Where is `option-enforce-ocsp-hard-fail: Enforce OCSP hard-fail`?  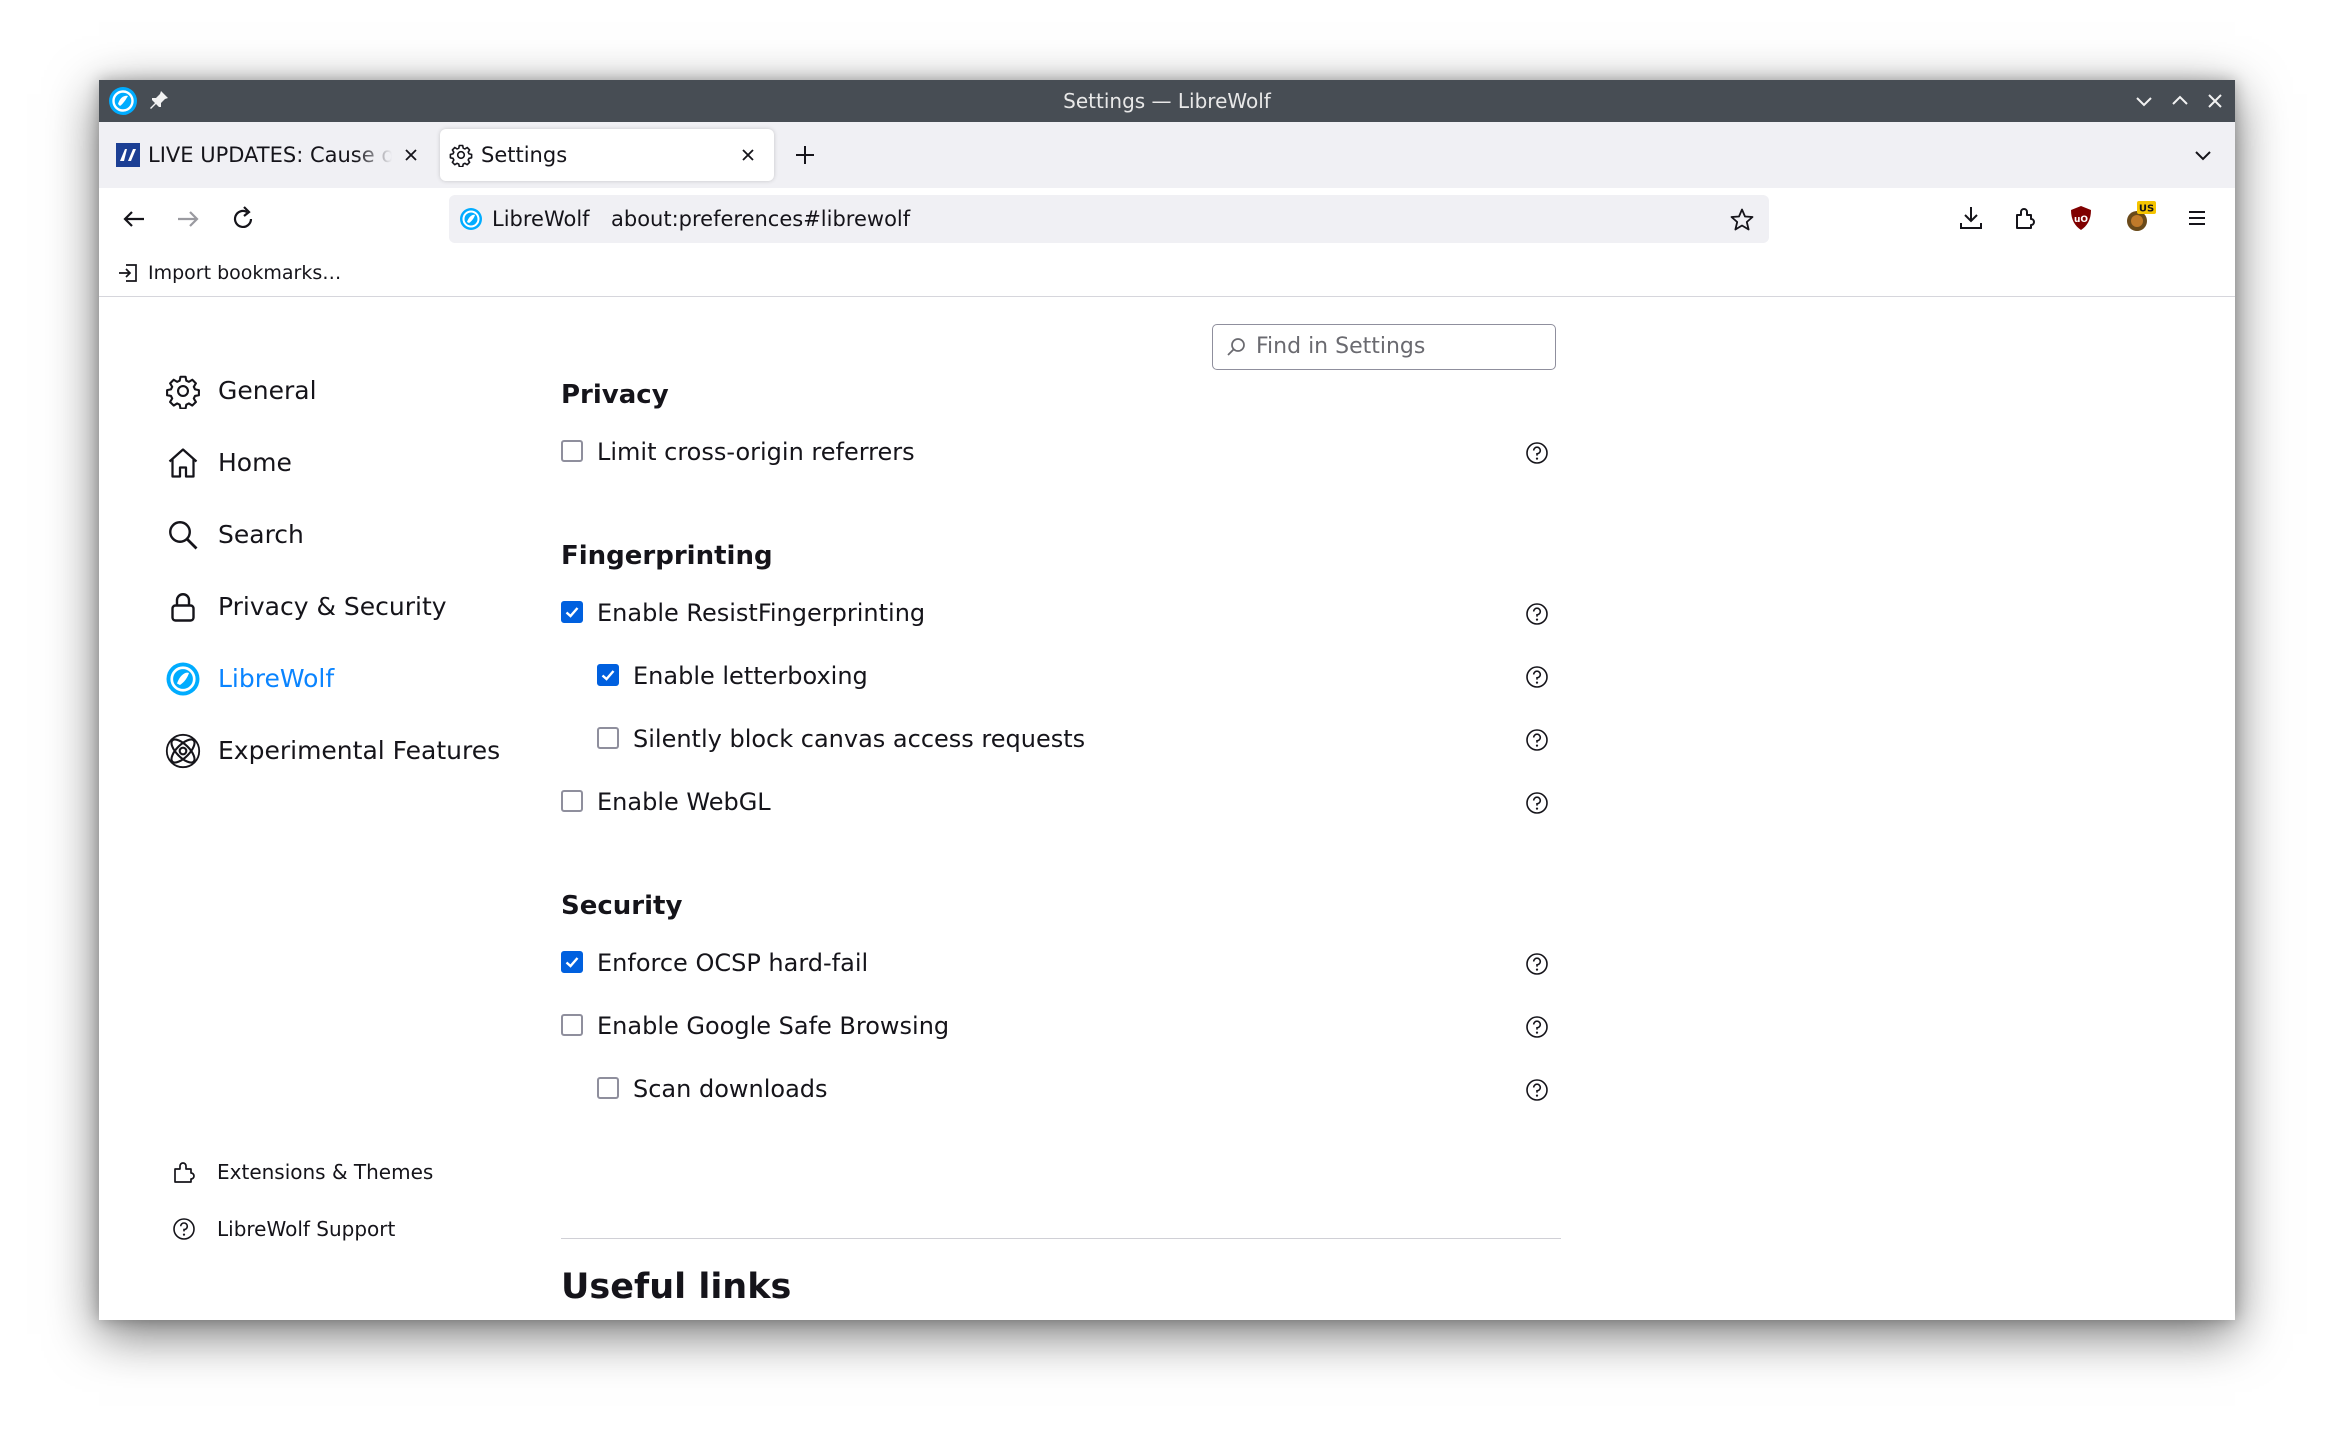
option-enforce-ocsp-hard-fail: Enforce OCSP hard-fail is located at coordinates (1061, 963).